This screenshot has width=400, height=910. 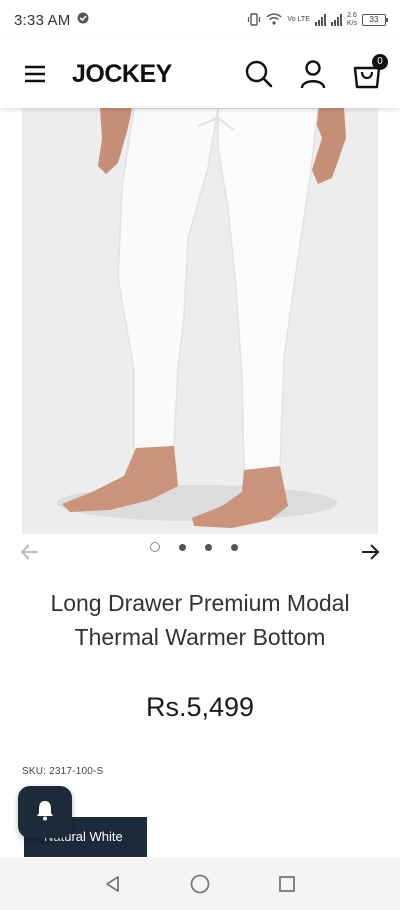 What do you see at coordinates (35, 74) in the screenshot?
I see `hamburger-icon` at bounding box center [35, 74].